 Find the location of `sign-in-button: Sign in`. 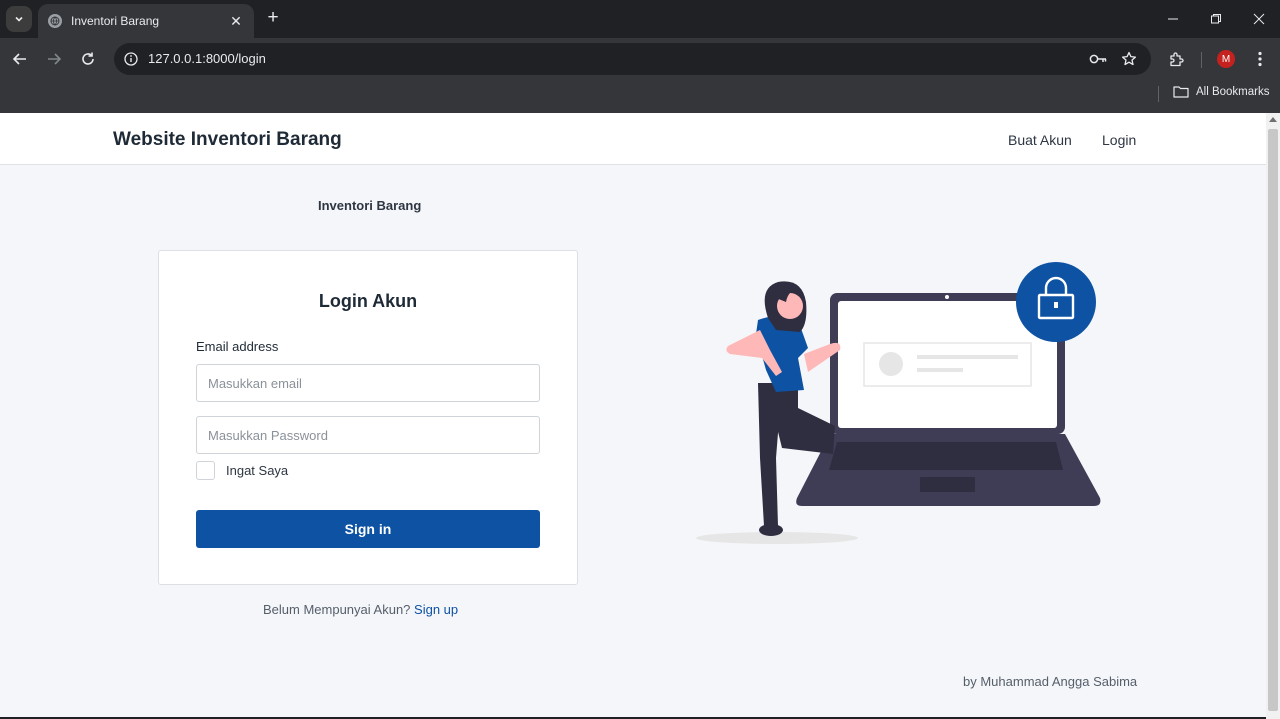

sign-in-button: Sign in is located at coordinates (368, 529).